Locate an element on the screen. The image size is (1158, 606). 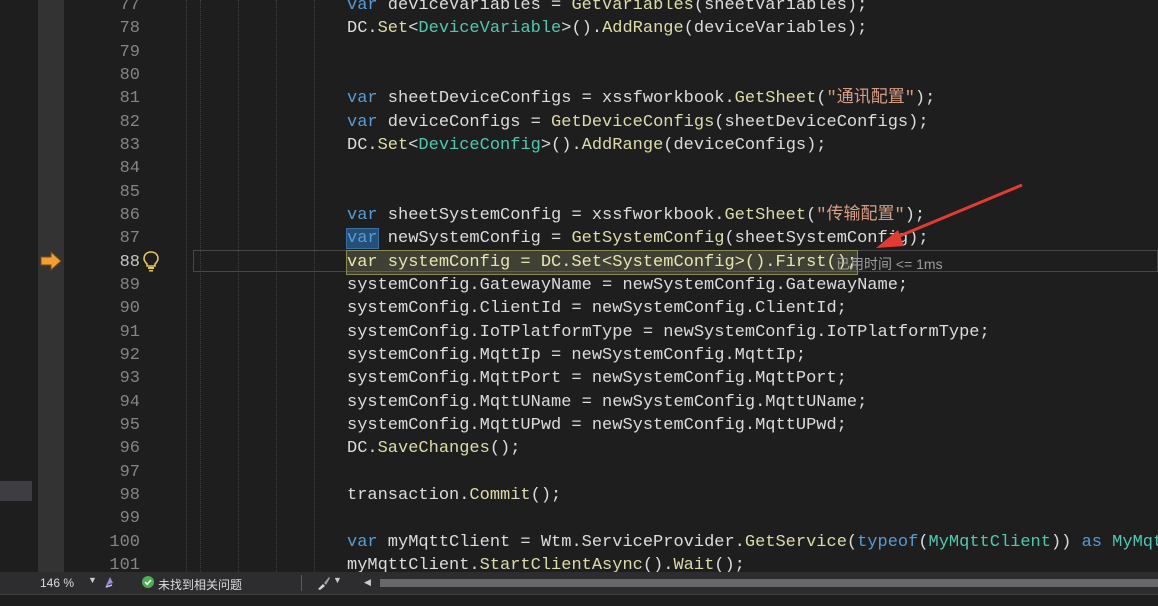
code-token: newSystemConfig = is located at coordinates (474, 238).